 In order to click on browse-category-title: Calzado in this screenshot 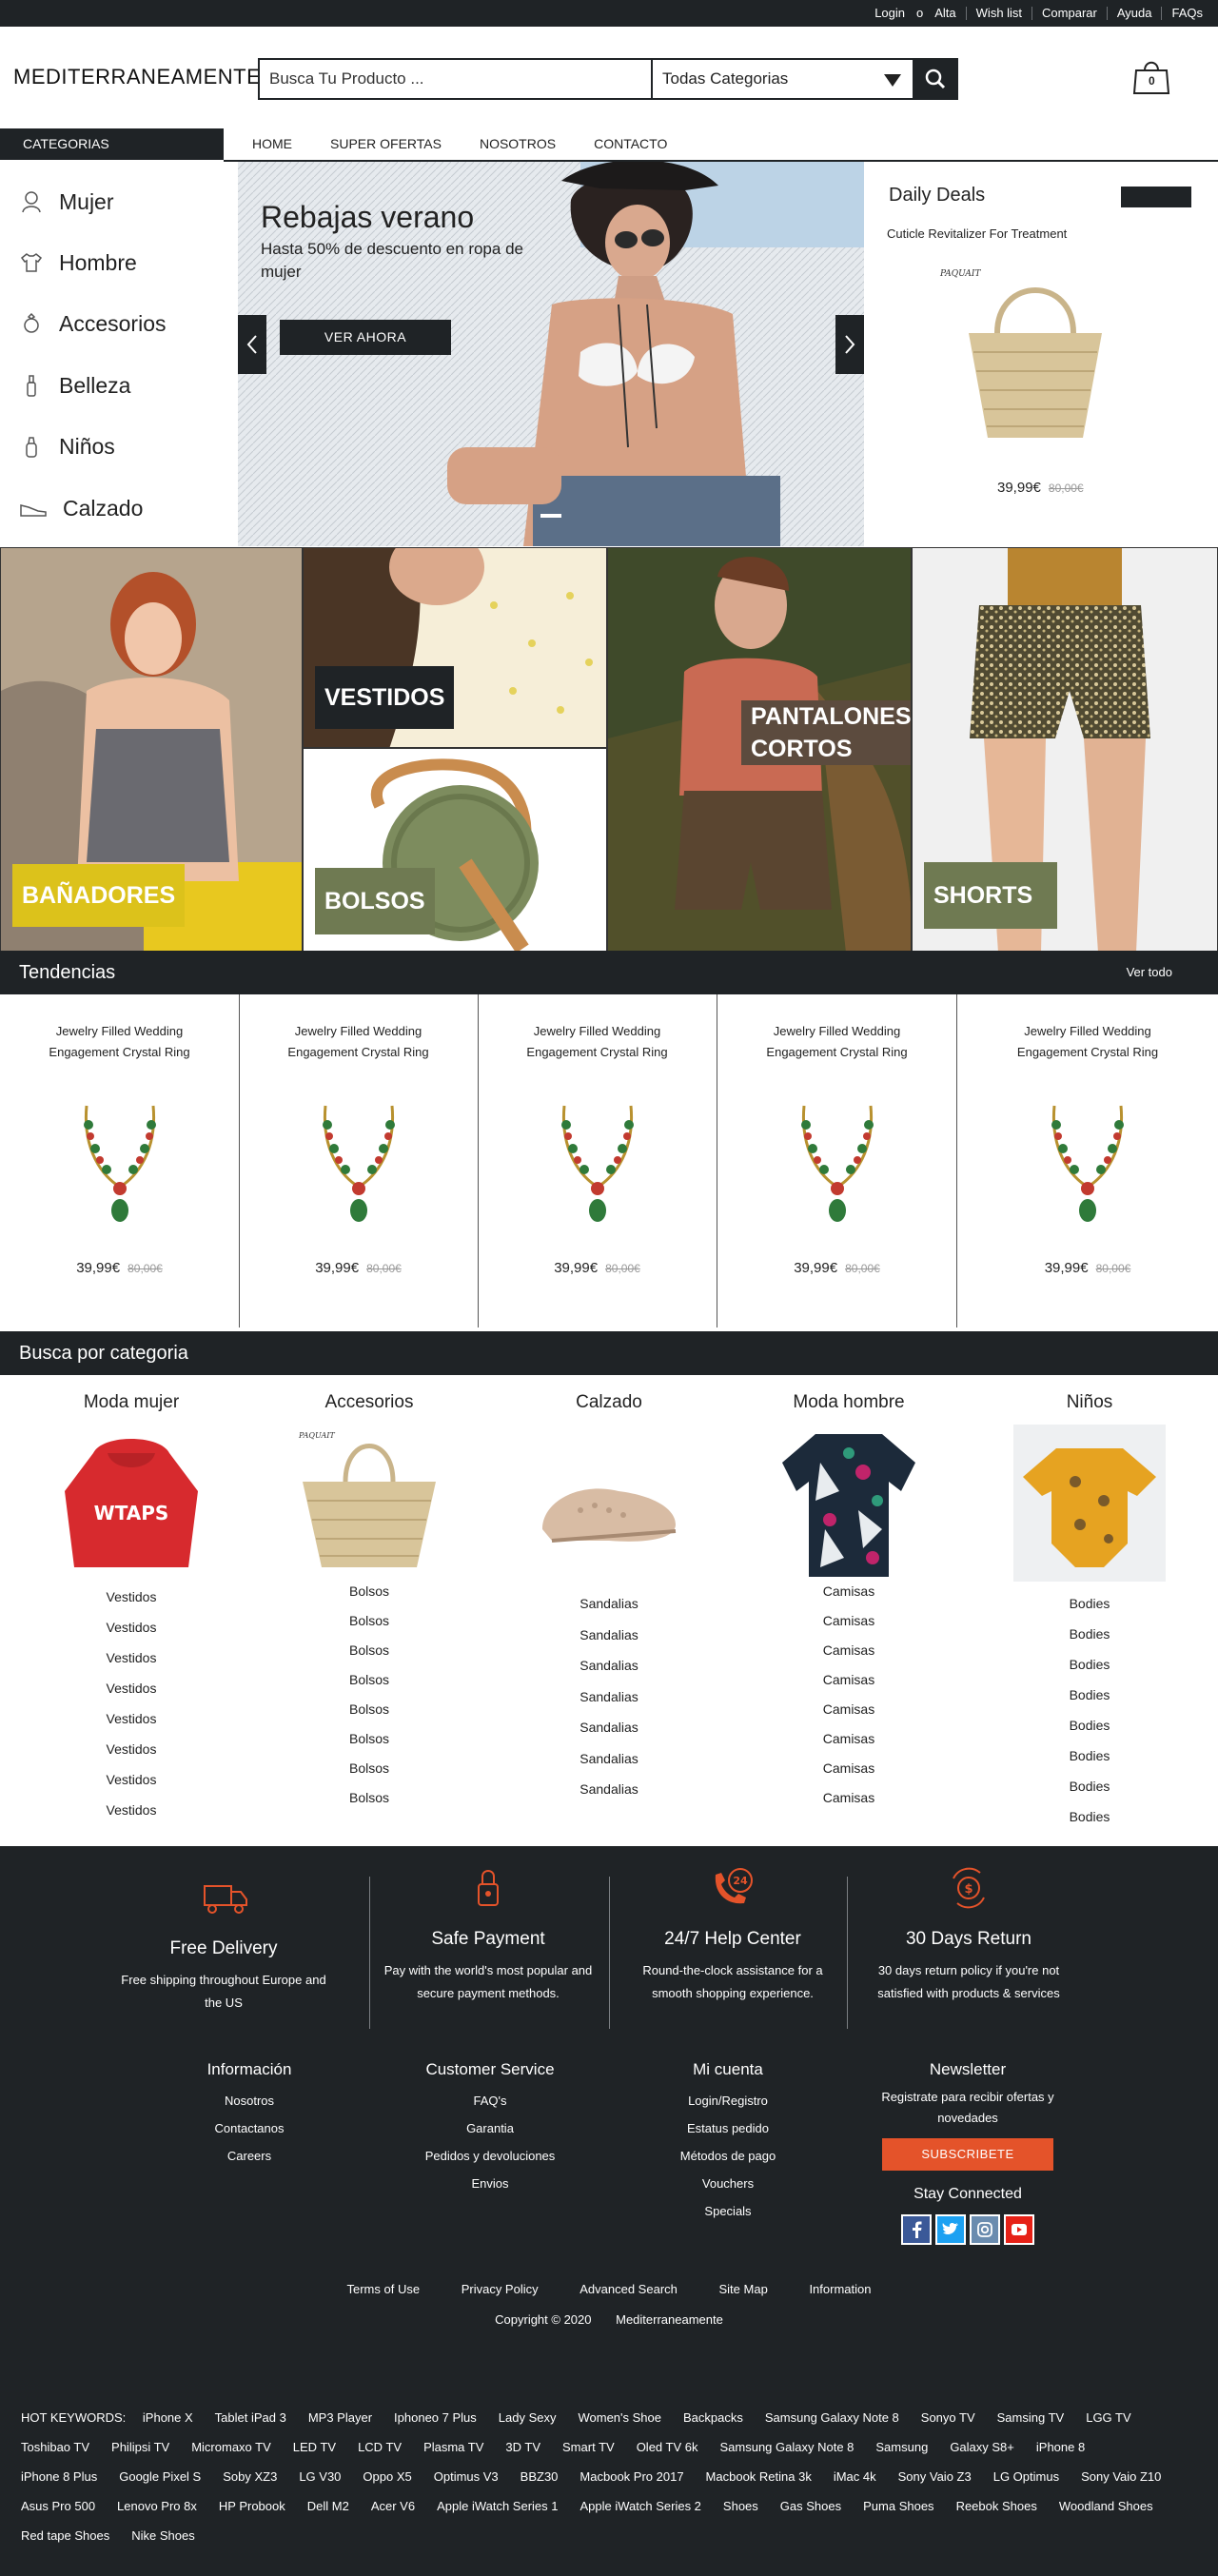, I will do `click(609, 1402)`.